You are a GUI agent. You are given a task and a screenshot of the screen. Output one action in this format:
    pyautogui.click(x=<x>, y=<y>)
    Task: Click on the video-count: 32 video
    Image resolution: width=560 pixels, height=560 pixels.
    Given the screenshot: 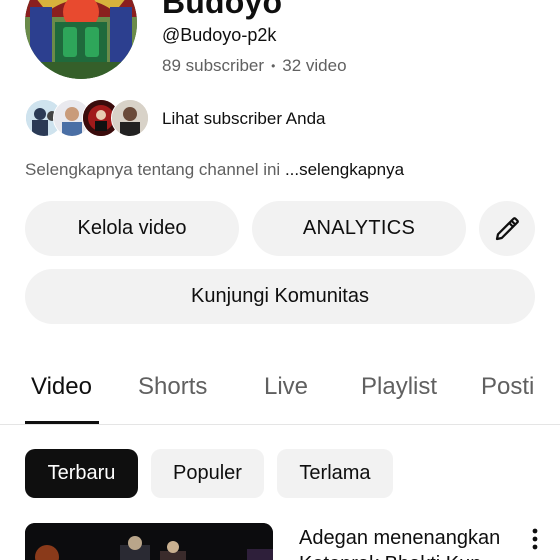 What is the action you would take?
    pyautogui.click(x=314, y=65)
    